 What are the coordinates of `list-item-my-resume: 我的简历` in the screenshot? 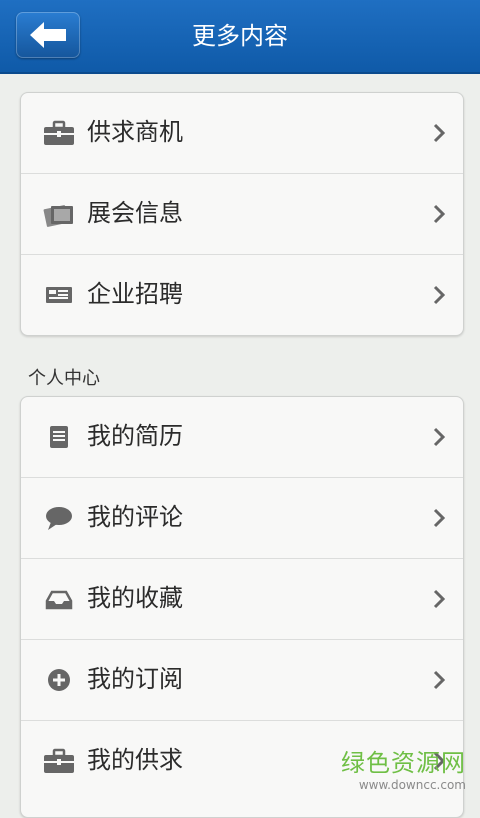 It's located at (242, 437).